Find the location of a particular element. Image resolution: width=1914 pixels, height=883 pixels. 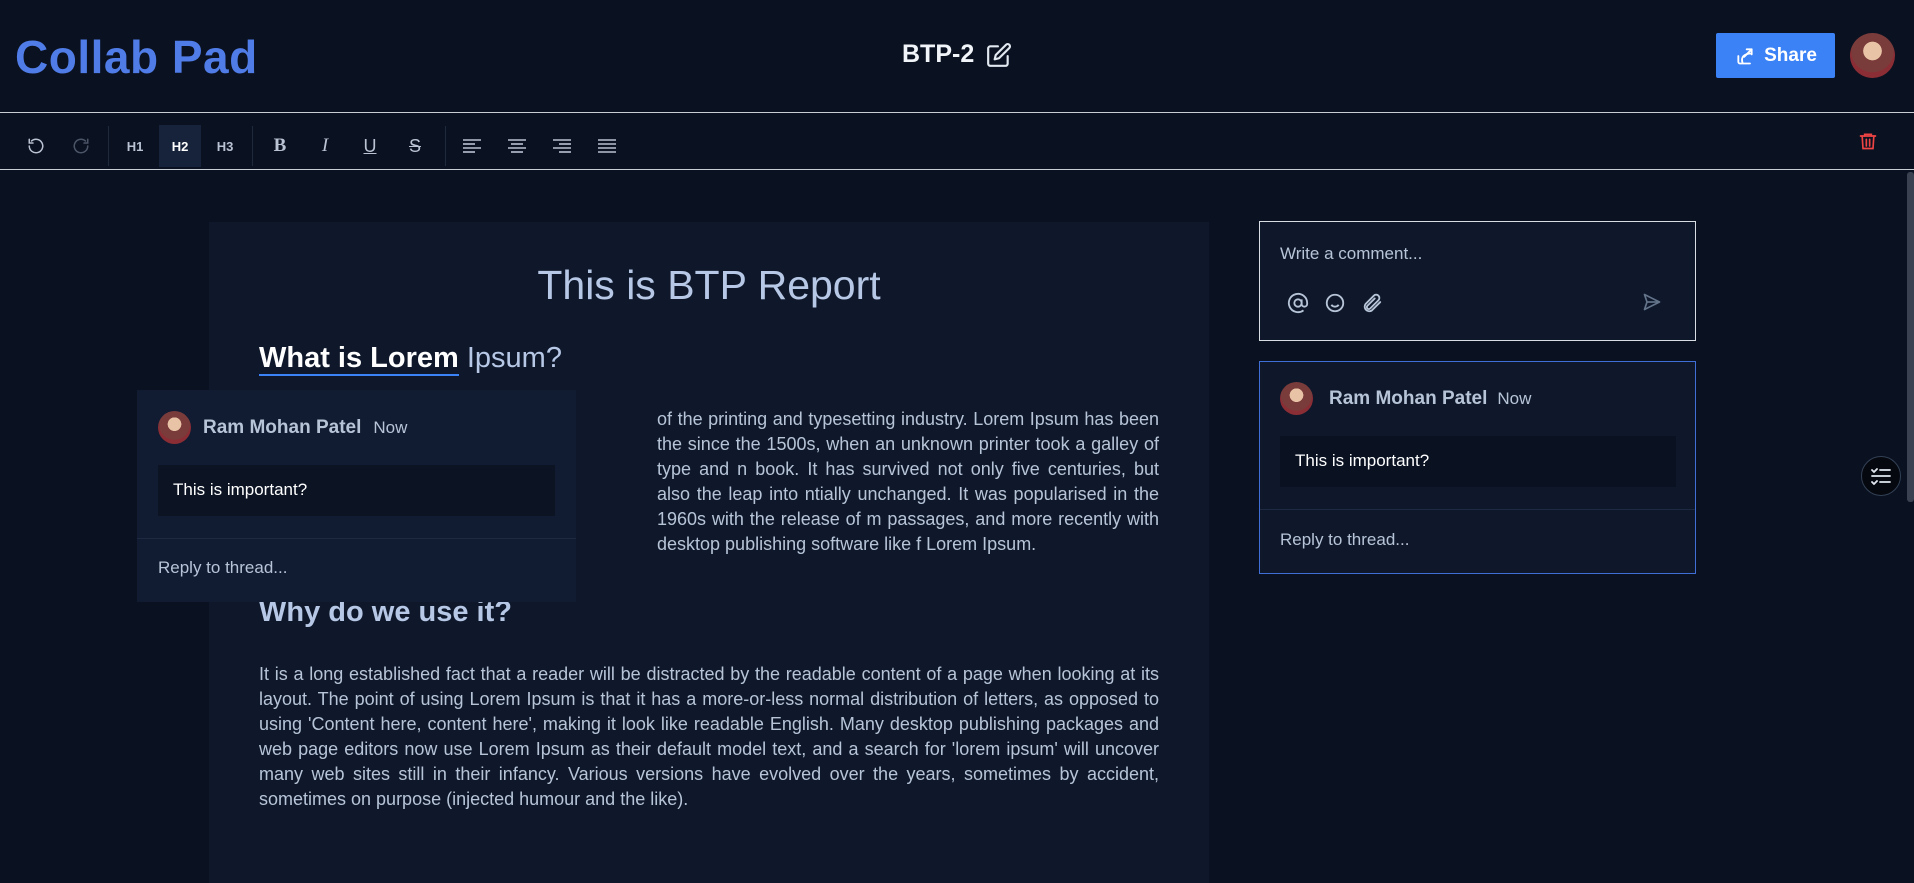

comment-input is located at coordinates (1470, 254).